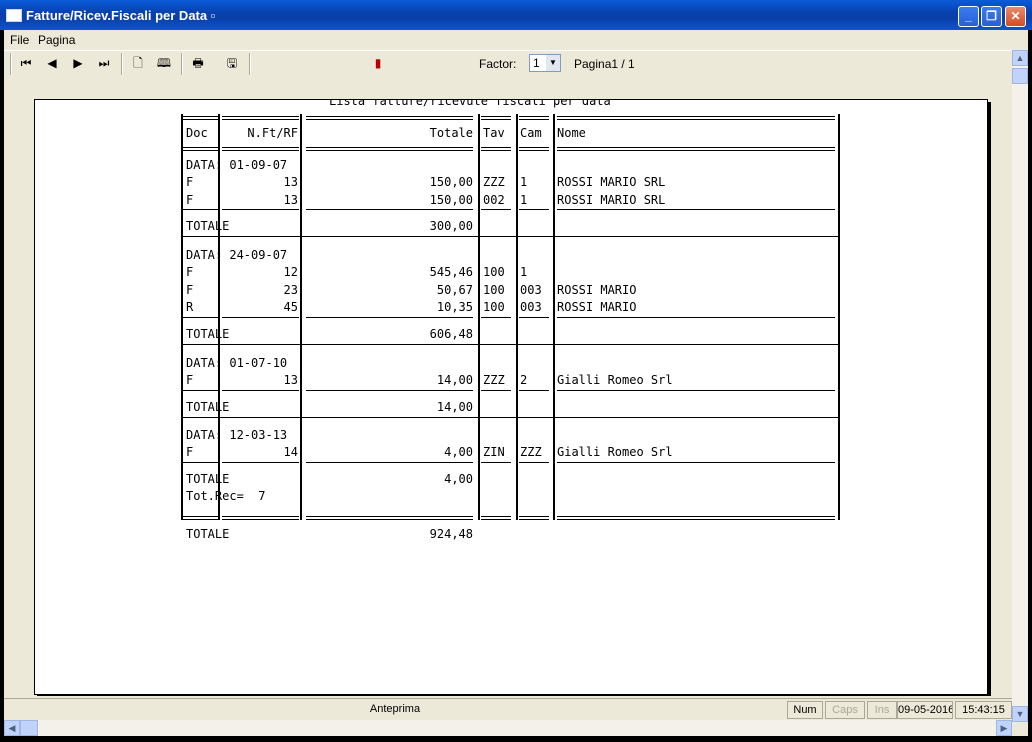  What do you see at coordinates (290, 272) in the screenshot?
I see `cell-nft: 12` at bounding box center [290, 272].